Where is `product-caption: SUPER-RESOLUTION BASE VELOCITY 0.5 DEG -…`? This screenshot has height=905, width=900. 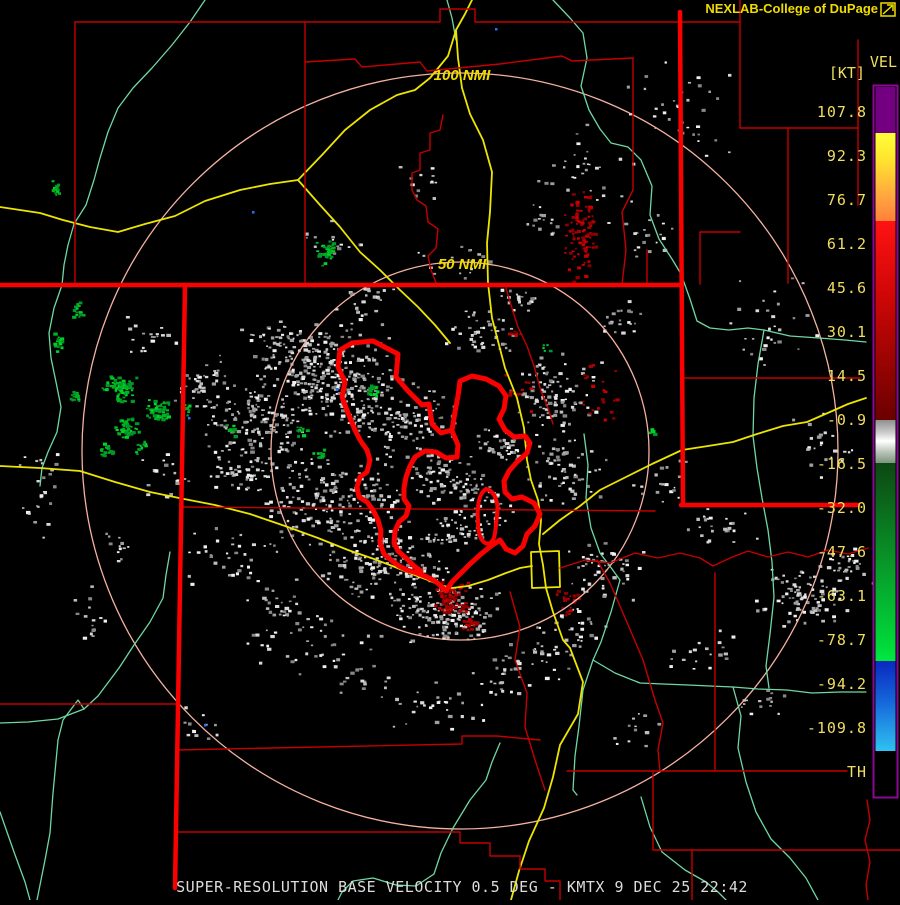 product-caption: SUPER-RESOLUTION BASE VELOCITY 0.5 DEG -… is located at coordinates (462, 887).